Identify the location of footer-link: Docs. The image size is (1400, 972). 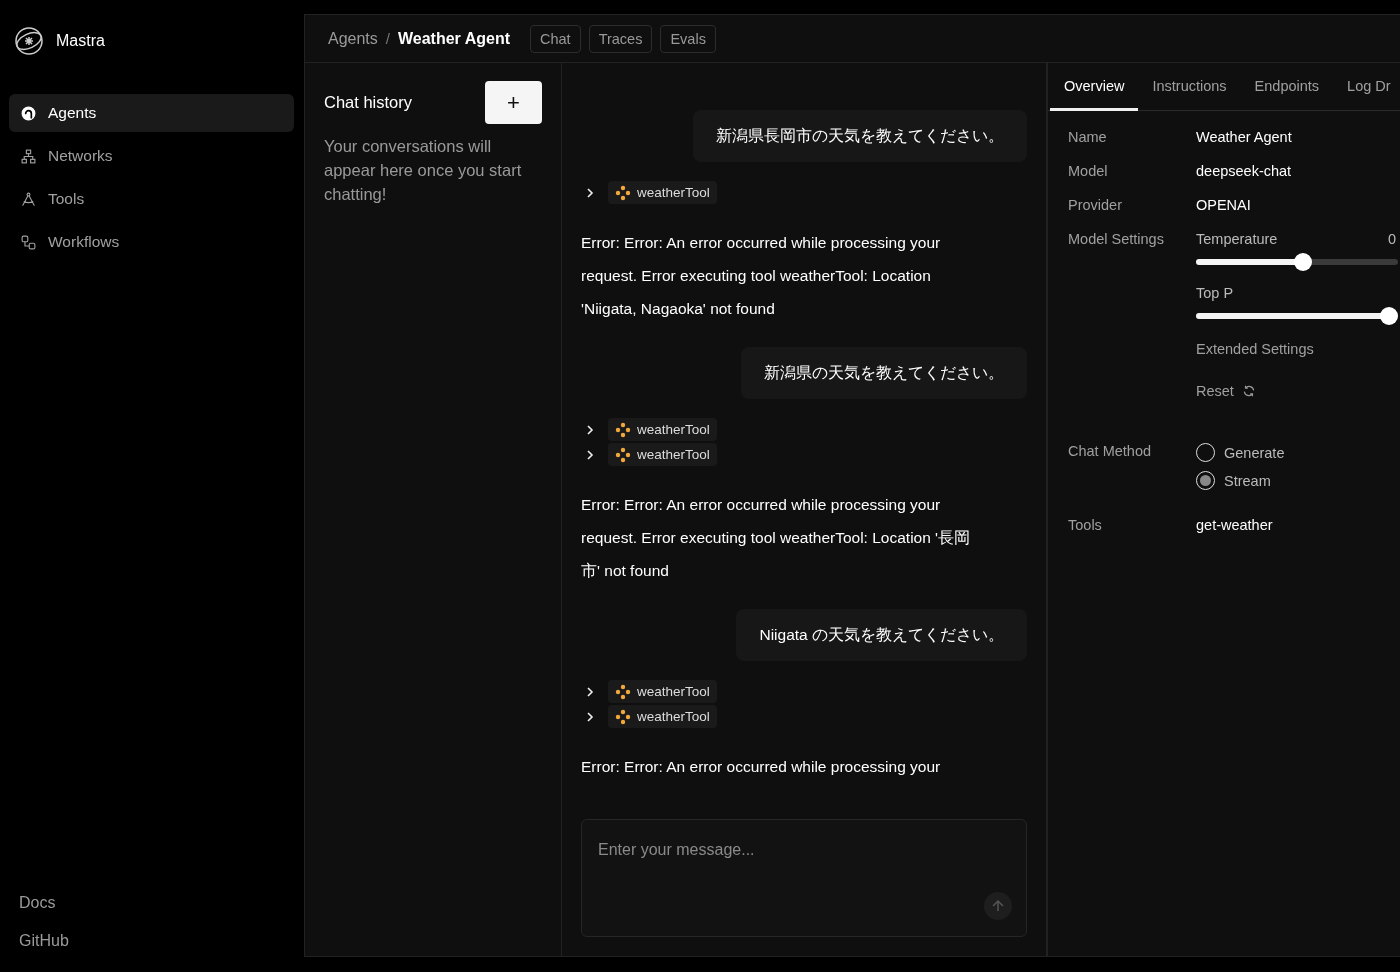
(32, 903).